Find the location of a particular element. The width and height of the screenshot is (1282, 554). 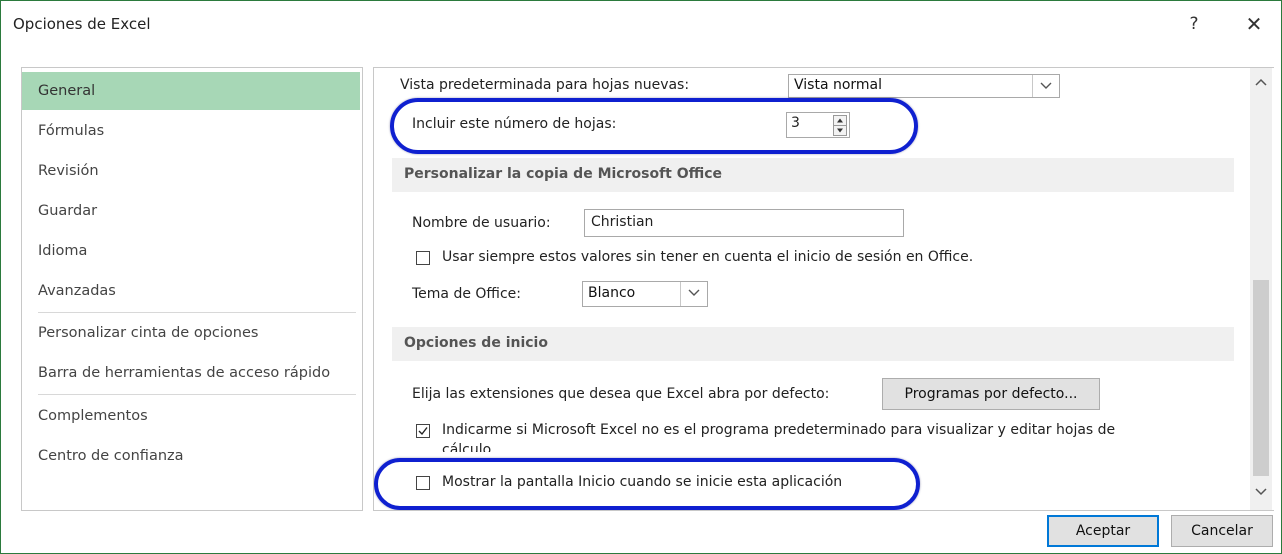

section-title: Opciones de inicio is located at coordinates (476, 343).